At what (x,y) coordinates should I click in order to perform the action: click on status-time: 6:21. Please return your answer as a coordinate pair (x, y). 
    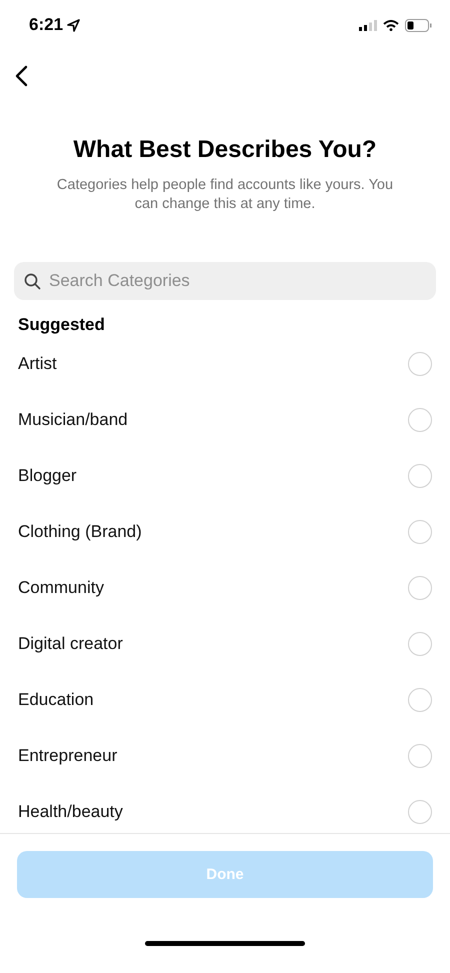
    Looking at the image, I should click on (46, 25).